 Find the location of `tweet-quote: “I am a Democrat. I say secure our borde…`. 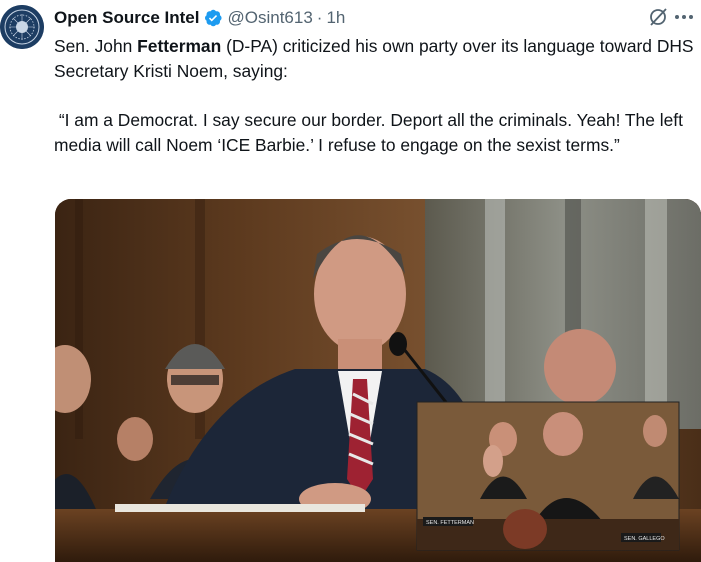

tweet-quote: “I am a Democrat. I say secure our borde… is located at coordinates (368, 132).